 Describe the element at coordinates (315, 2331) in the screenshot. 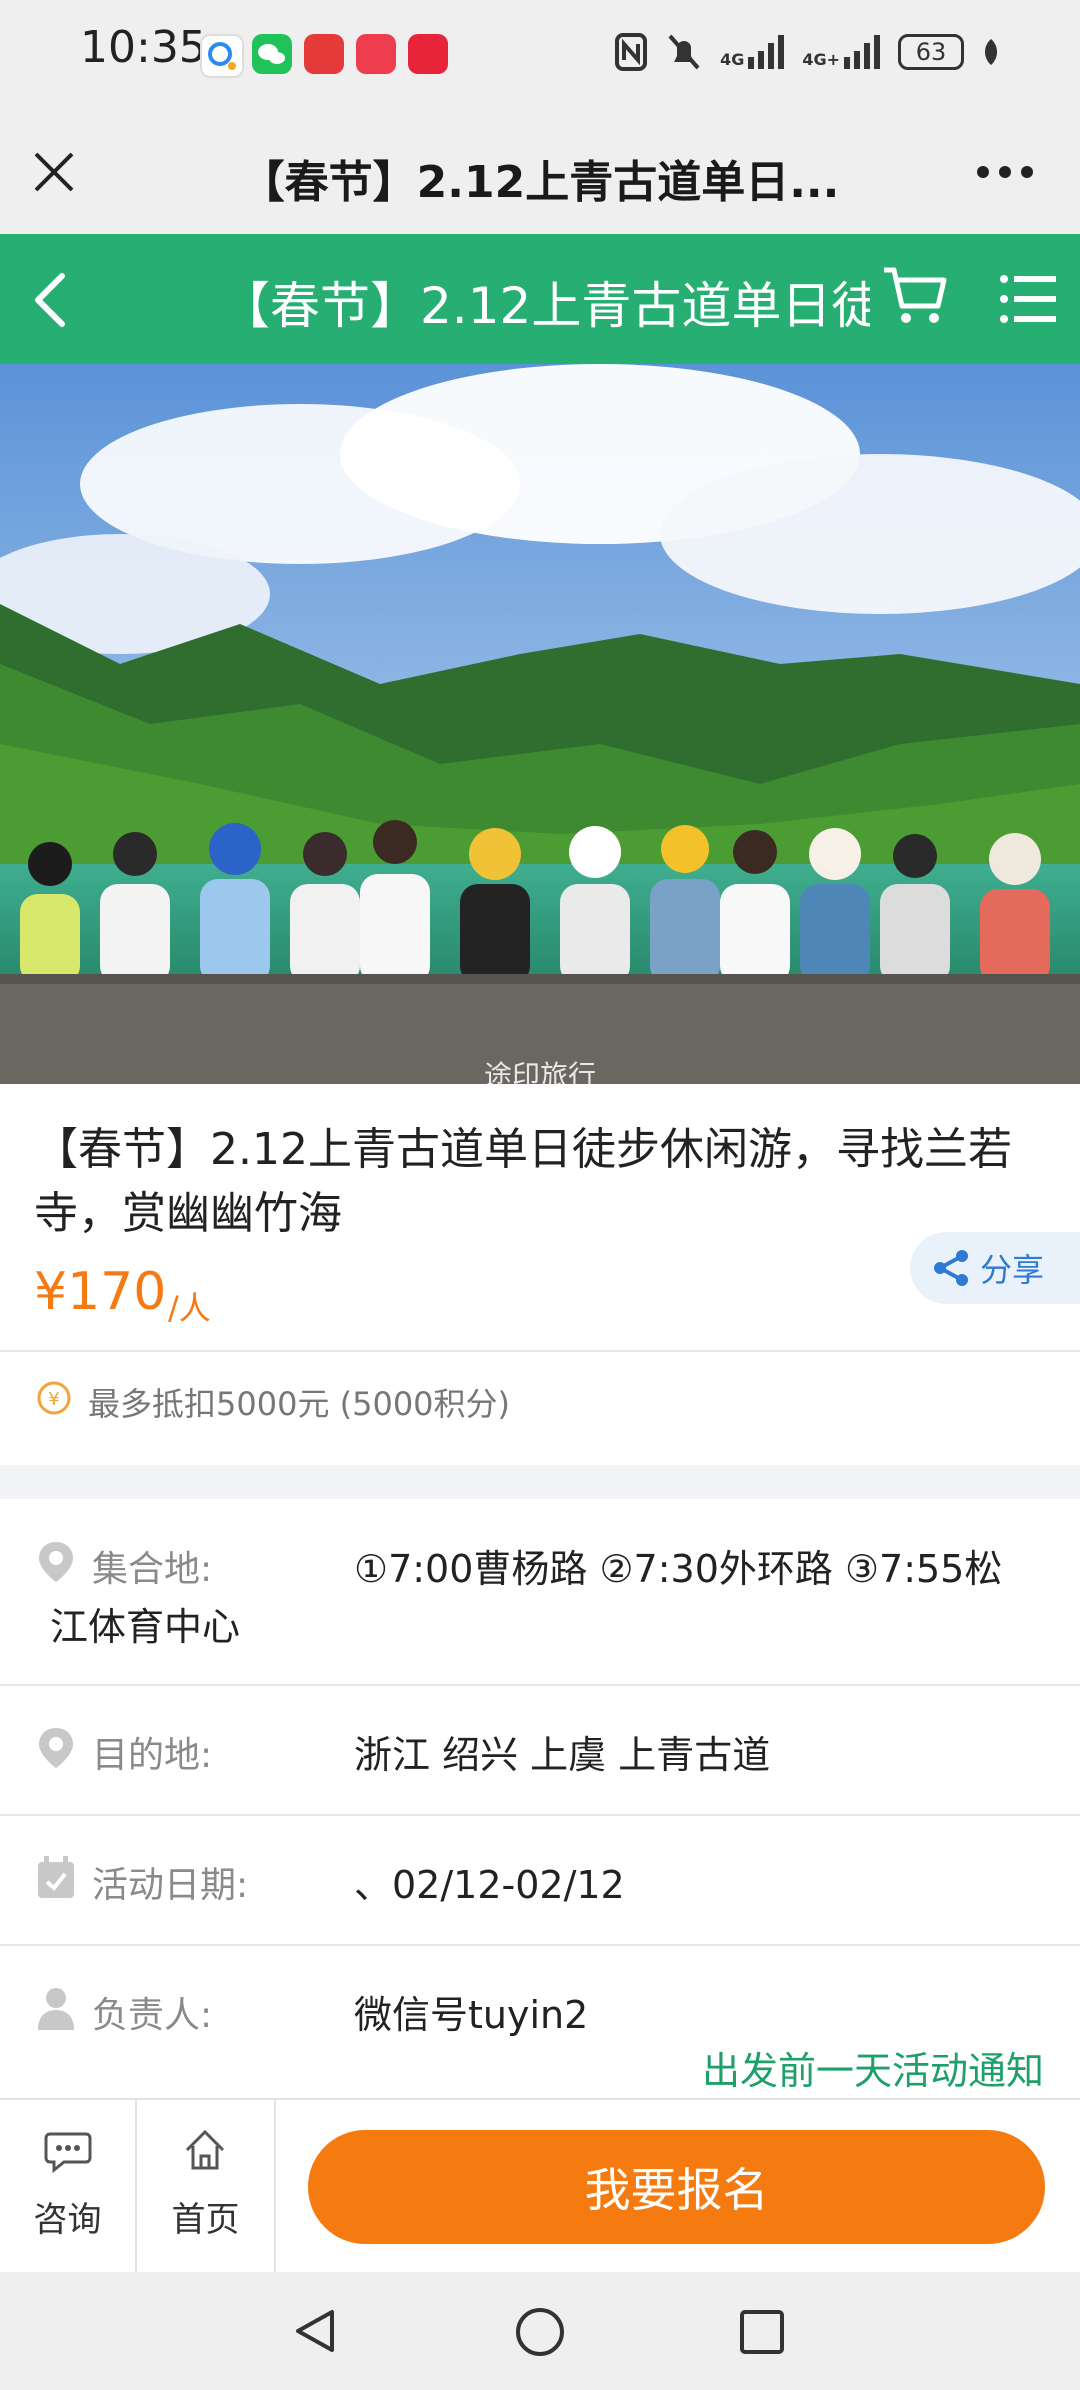

I see `nav-back-icon` at that location.